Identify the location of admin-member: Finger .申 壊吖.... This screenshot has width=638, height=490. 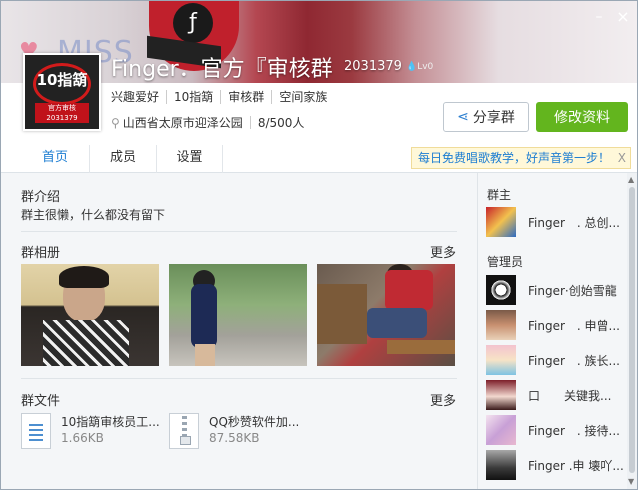
(556, 465).